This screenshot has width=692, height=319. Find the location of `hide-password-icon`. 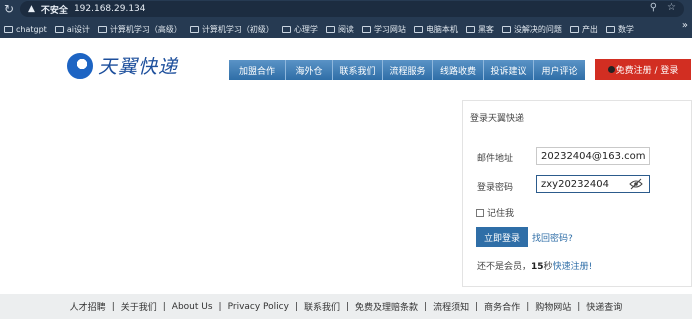

hide-password-icon is located at coordinates (636, 184).